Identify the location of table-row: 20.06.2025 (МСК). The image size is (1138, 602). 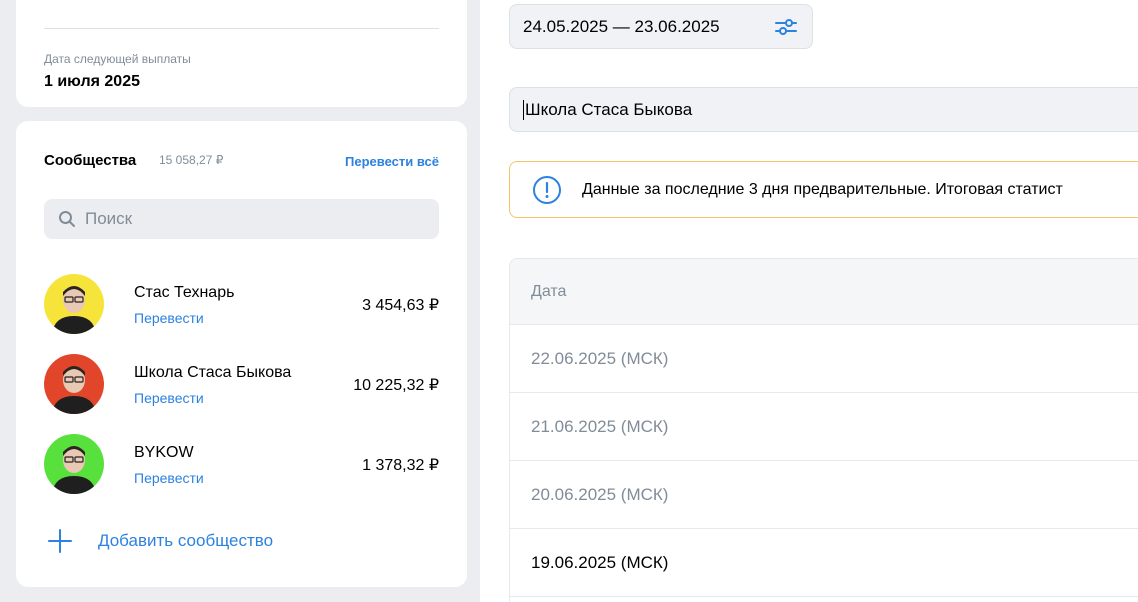
(824, 495).